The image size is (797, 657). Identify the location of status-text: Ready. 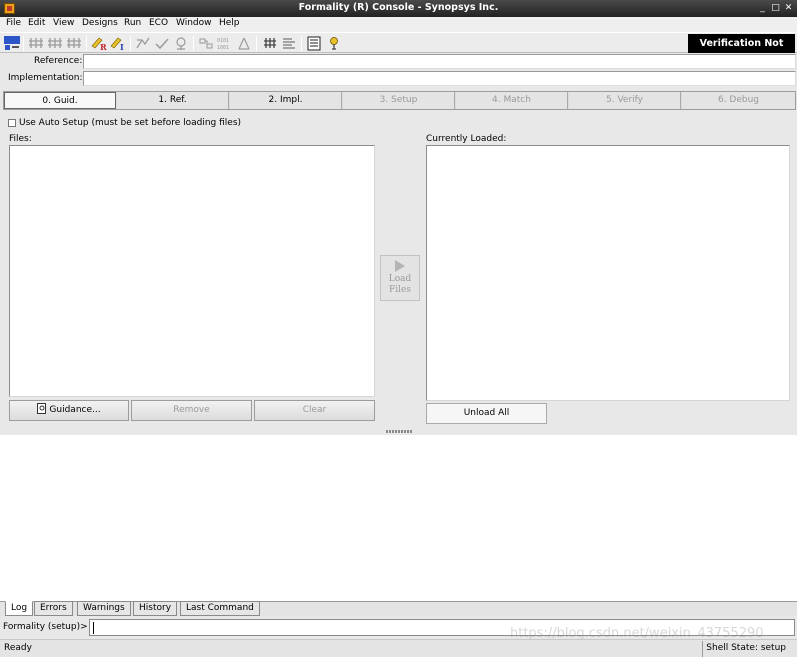
(18, 648).